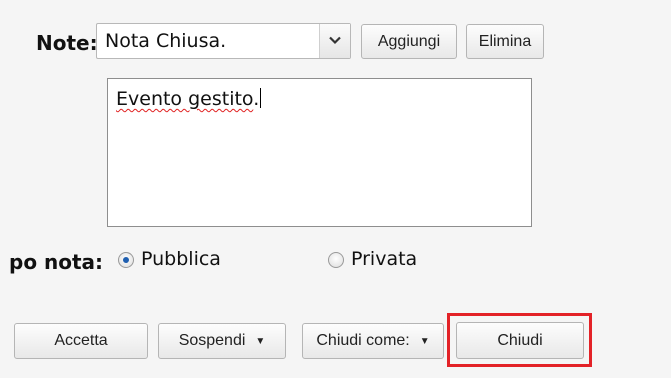 Image resolution: width=671 pixels, height=378 pixels. I want to click on note-text: Evento gestito., so click(189, 99).